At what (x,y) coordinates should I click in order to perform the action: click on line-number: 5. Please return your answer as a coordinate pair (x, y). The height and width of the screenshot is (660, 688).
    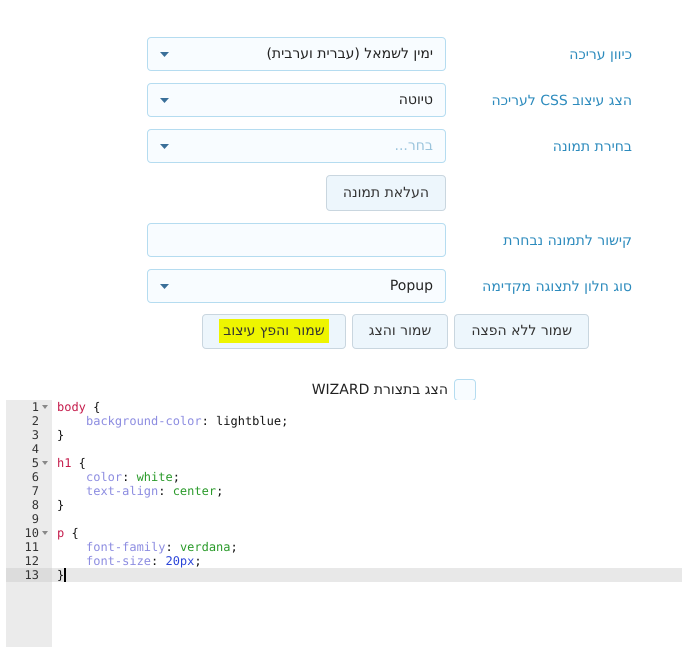
    Looking at the image, I should click on (35, 463).